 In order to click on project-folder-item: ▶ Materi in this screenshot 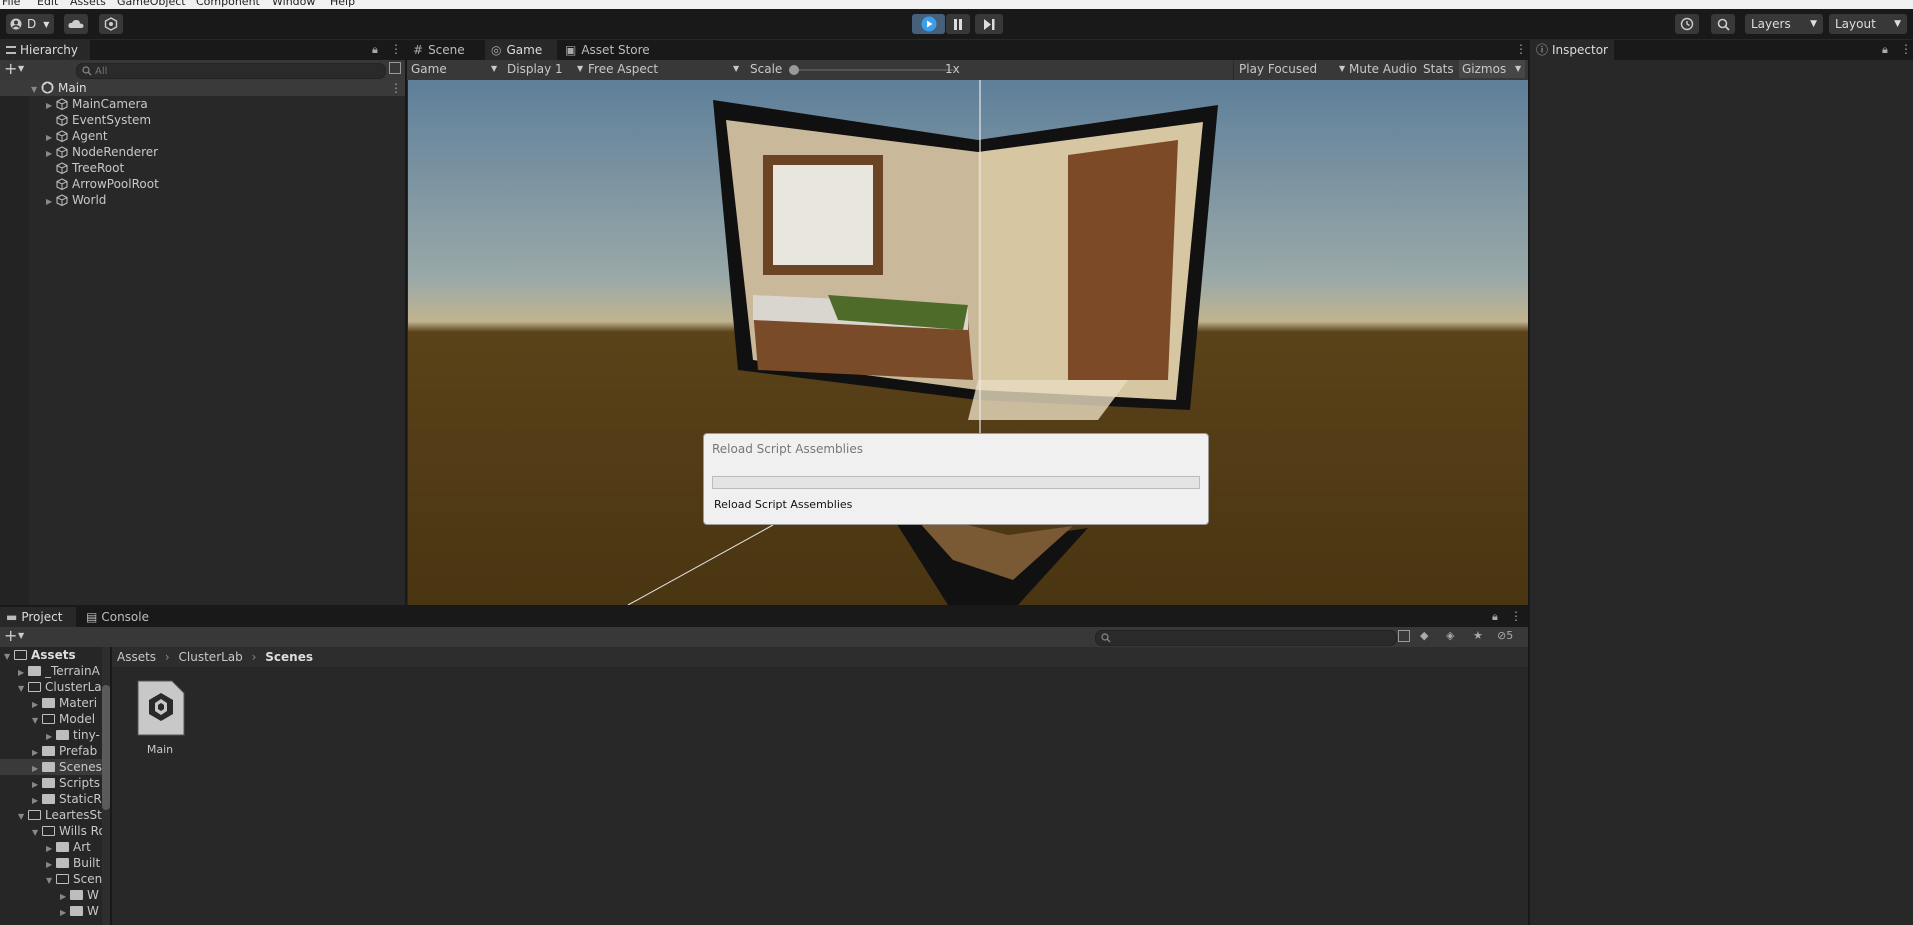, I will do `click(51, 703)`.